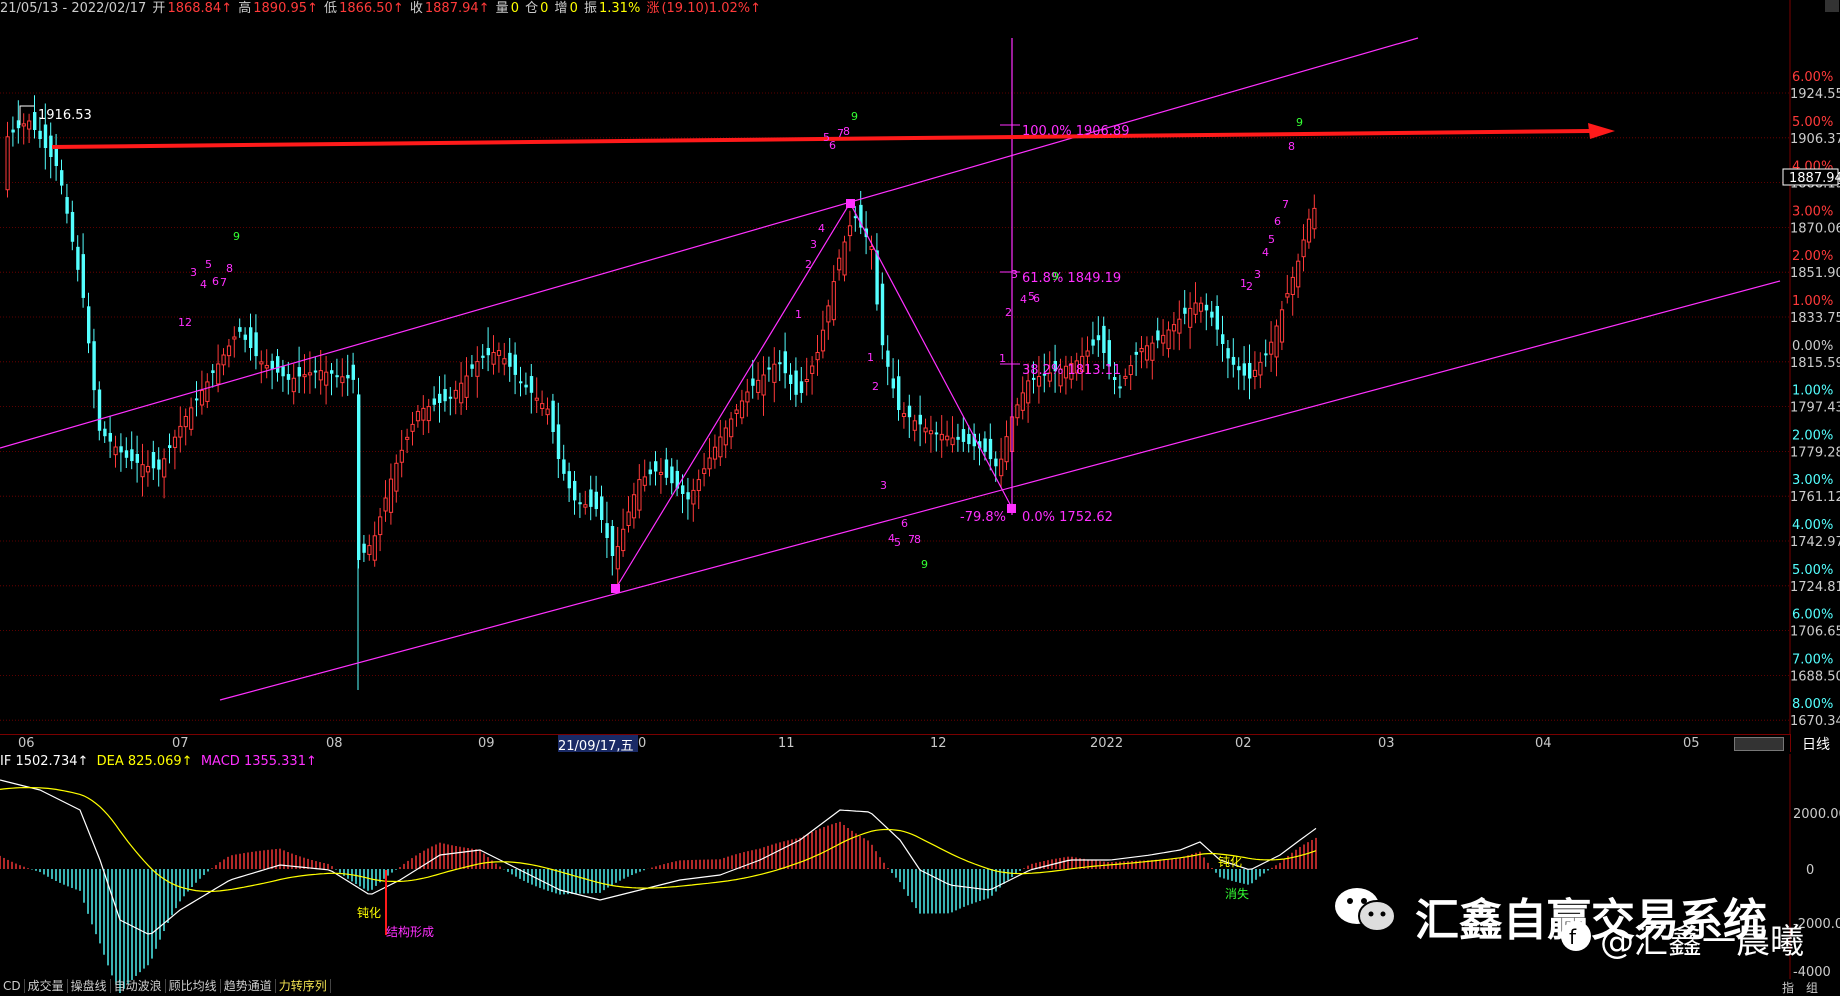 This screenshot has height=996, width=1840. I want to click on watermark-sub: @汇鑫一晨曦, so click(1702, 942).